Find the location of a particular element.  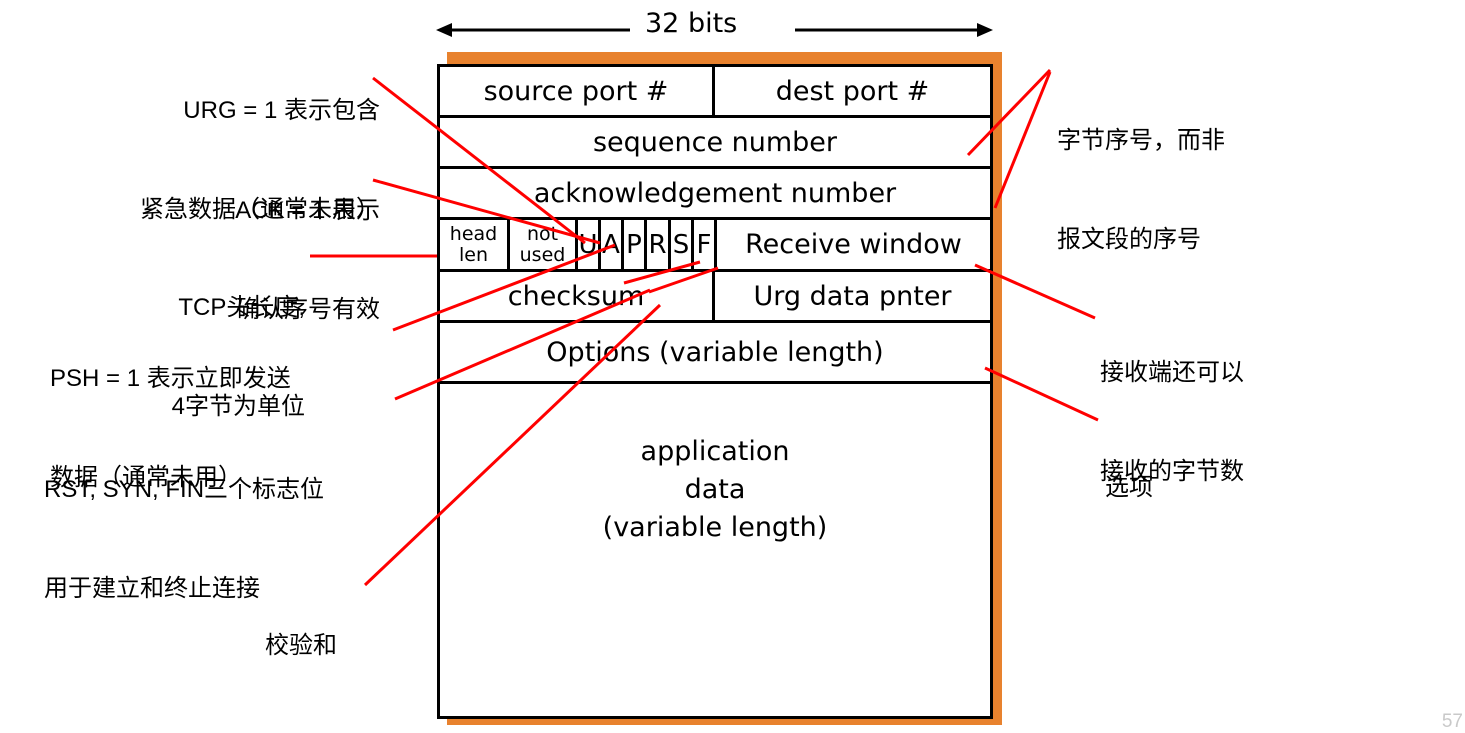

flag-label: U is located at coordinates (588, 244).